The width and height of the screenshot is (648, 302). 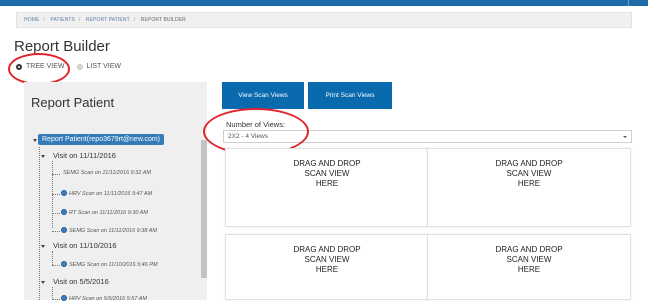 I want to click on breadcrumb-patients: PATIENTS, so click(x=62, y=20).